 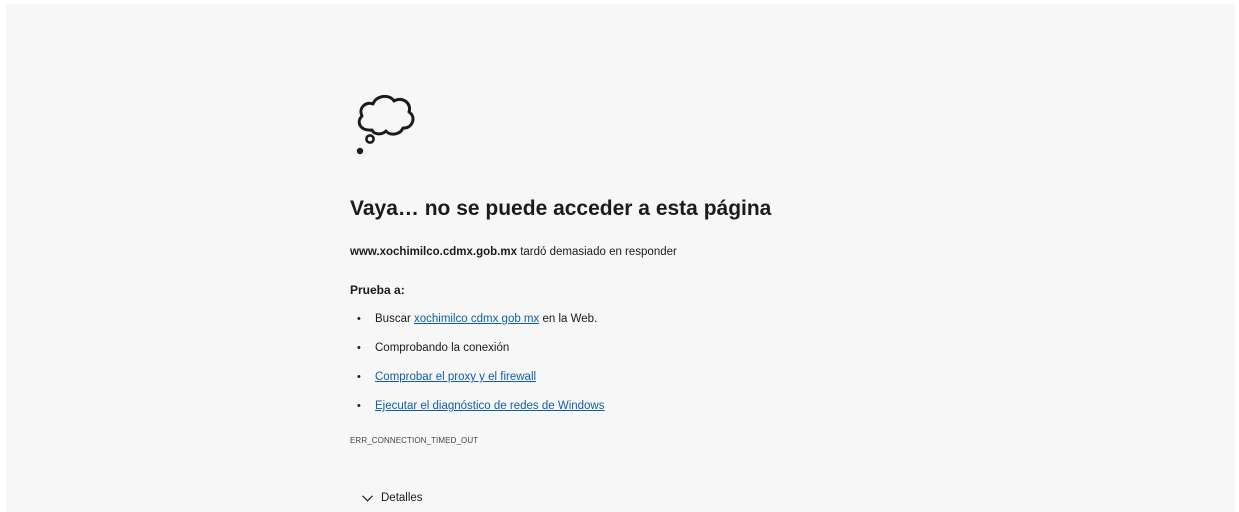 What do you see at coordinates (598, 252) in the screenshot?
I see `host-message: tardó demasiado en responder` at bounding box center [598, 252].